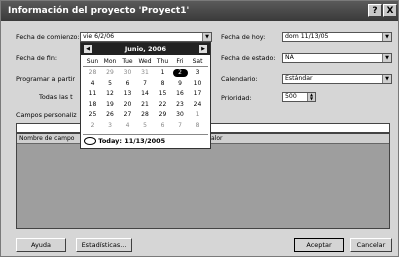 This screenshot has width=399, height=257. I want to click on calendar-day: 17, so click(197, 94).